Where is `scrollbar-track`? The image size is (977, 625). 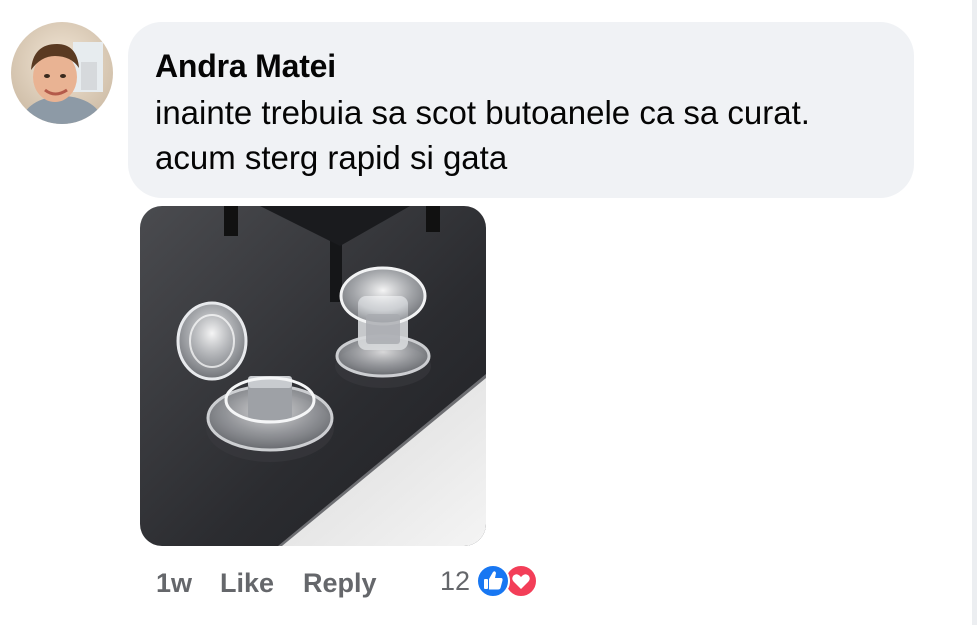 scrollbar-track is located at coordinates (974, 312).